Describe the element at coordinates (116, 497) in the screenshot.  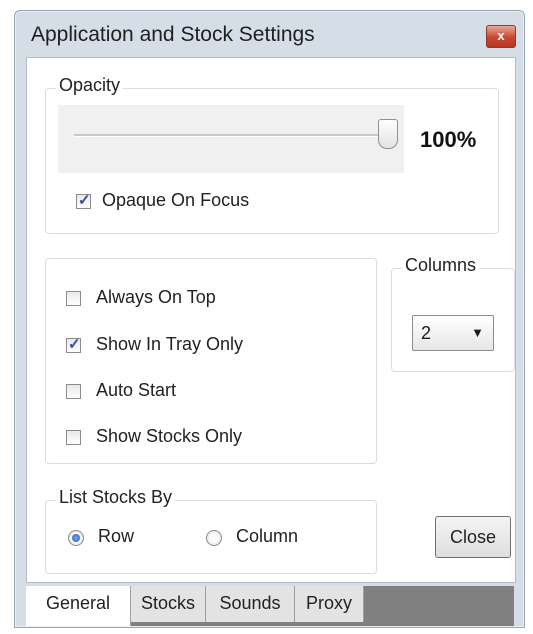
I see `list-stocks-by-legend: List Stocks By` at that location.